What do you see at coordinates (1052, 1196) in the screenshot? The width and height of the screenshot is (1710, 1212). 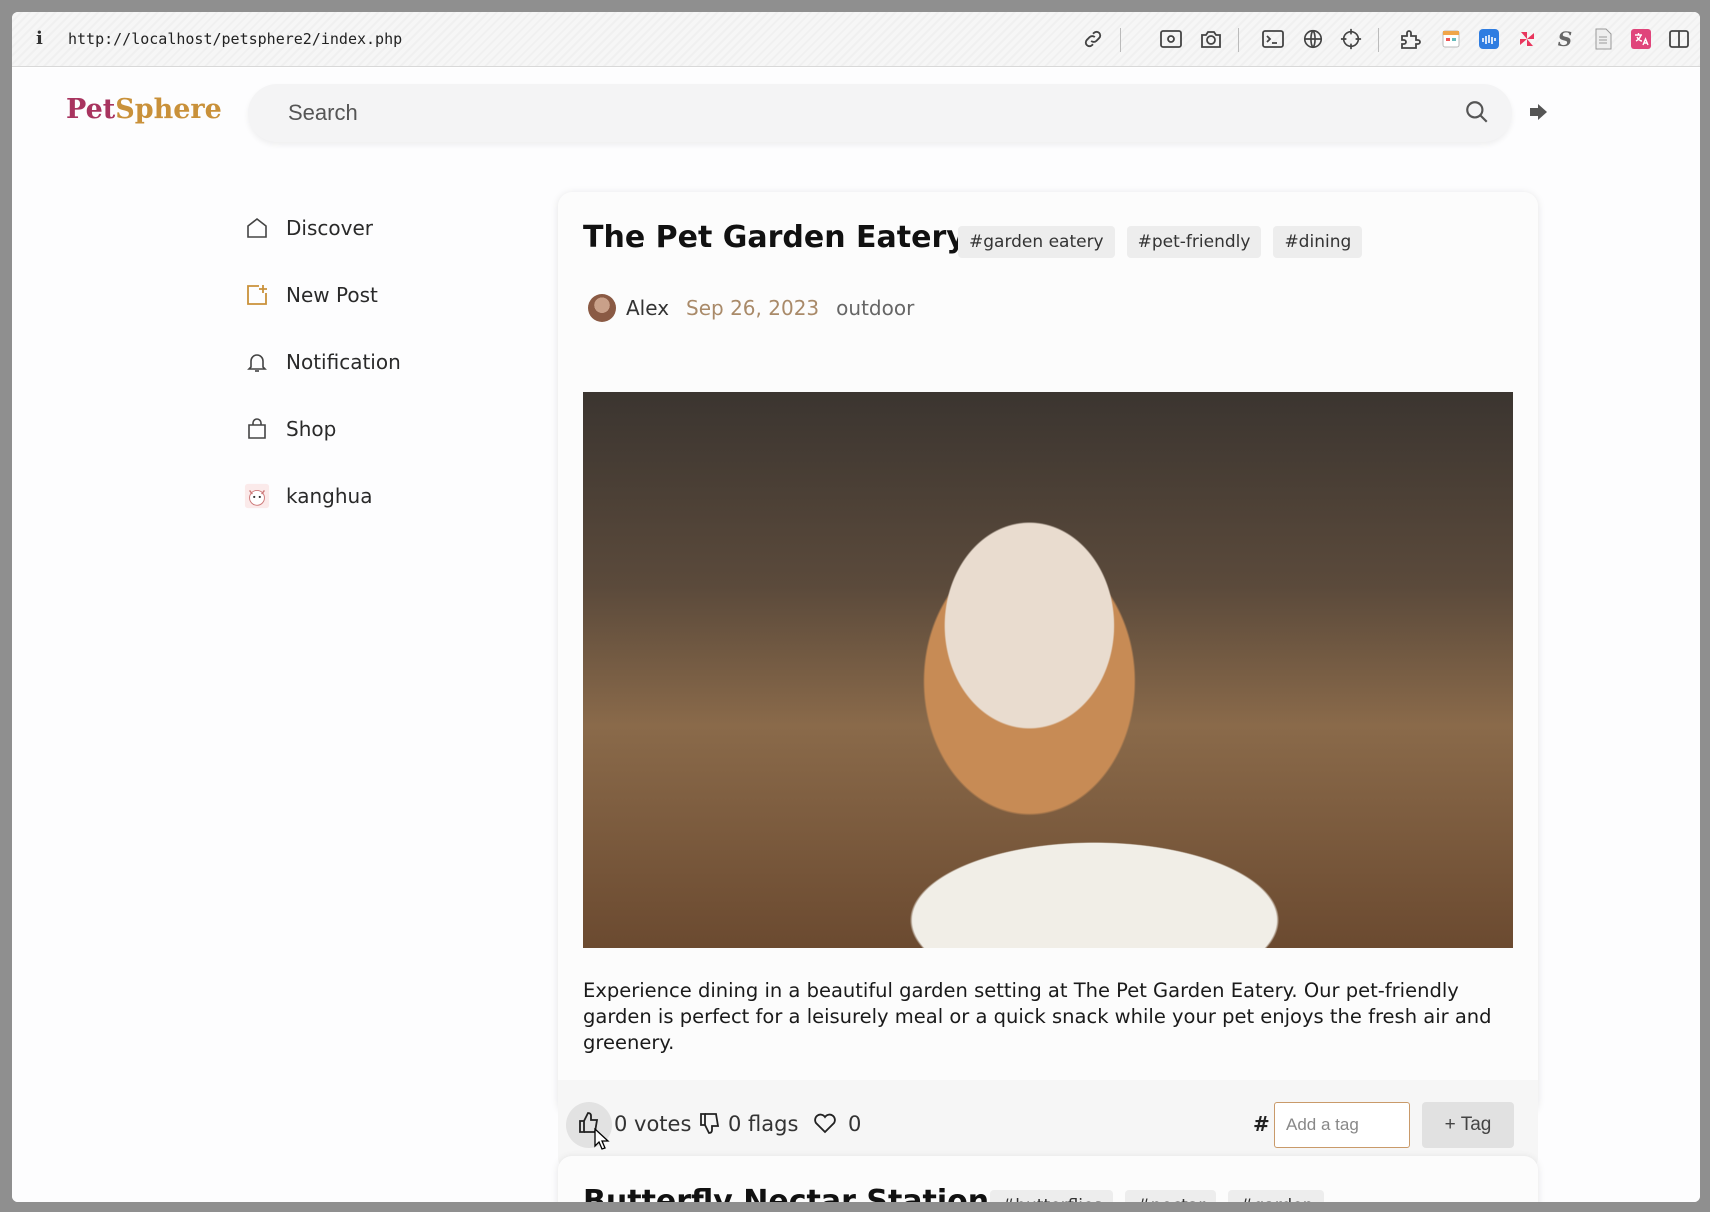 I see `post-tag: #butterflies` at bounding box center [1052, 1196].